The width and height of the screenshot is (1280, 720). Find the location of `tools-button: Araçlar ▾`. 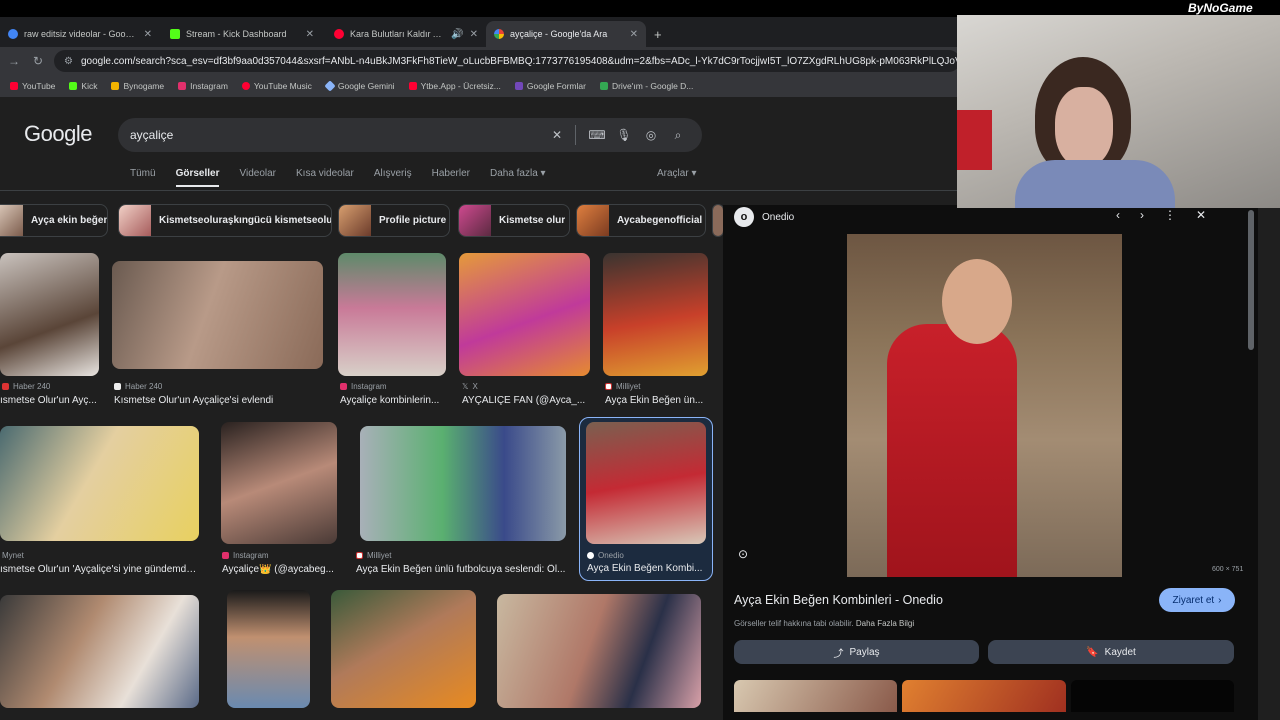

tools-button: Araçlar ▾ is located at coordinates (676, 173).